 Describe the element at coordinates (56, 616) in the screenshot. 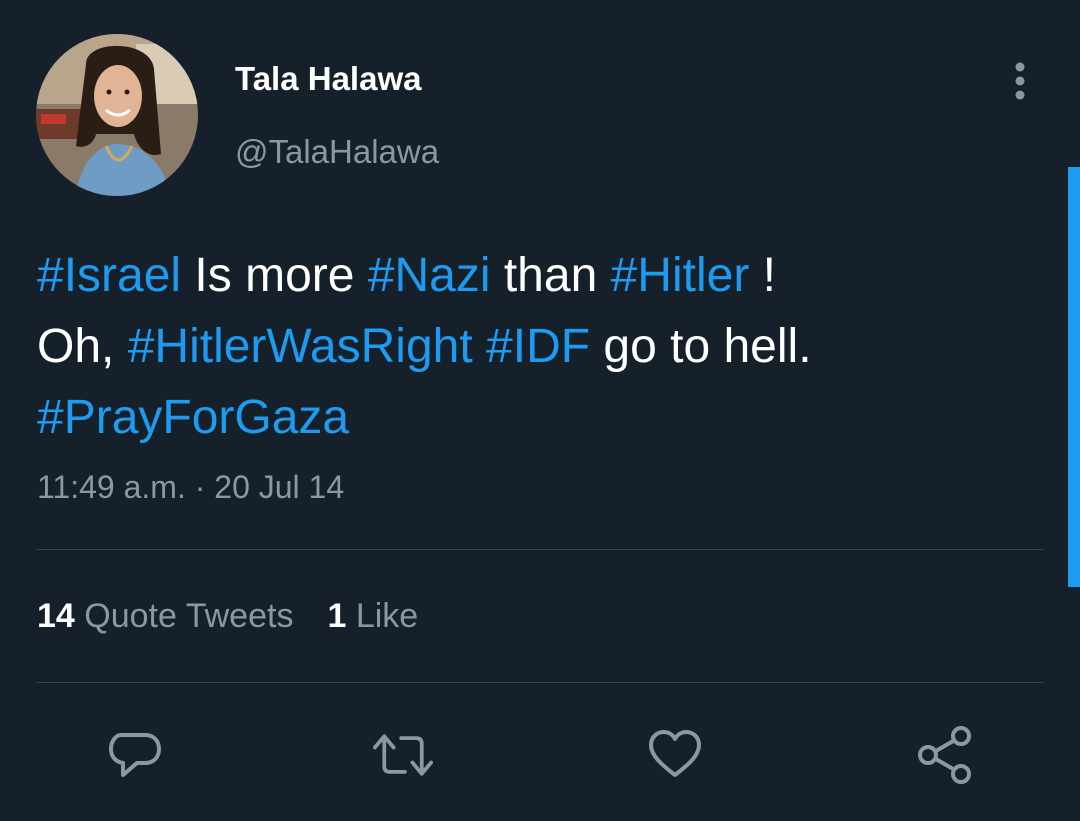

I see `quote-tweets-count: 14` at that location.